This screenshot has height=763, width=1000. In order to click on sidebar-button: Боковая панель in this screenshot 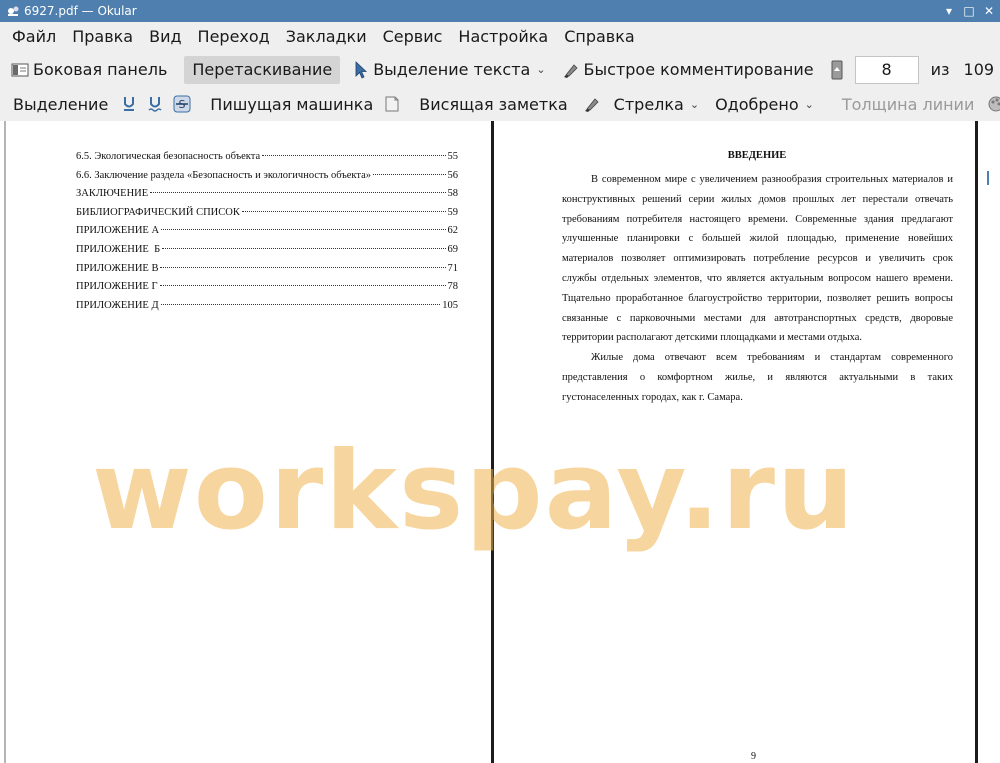, I will do `click(89, 70)`.